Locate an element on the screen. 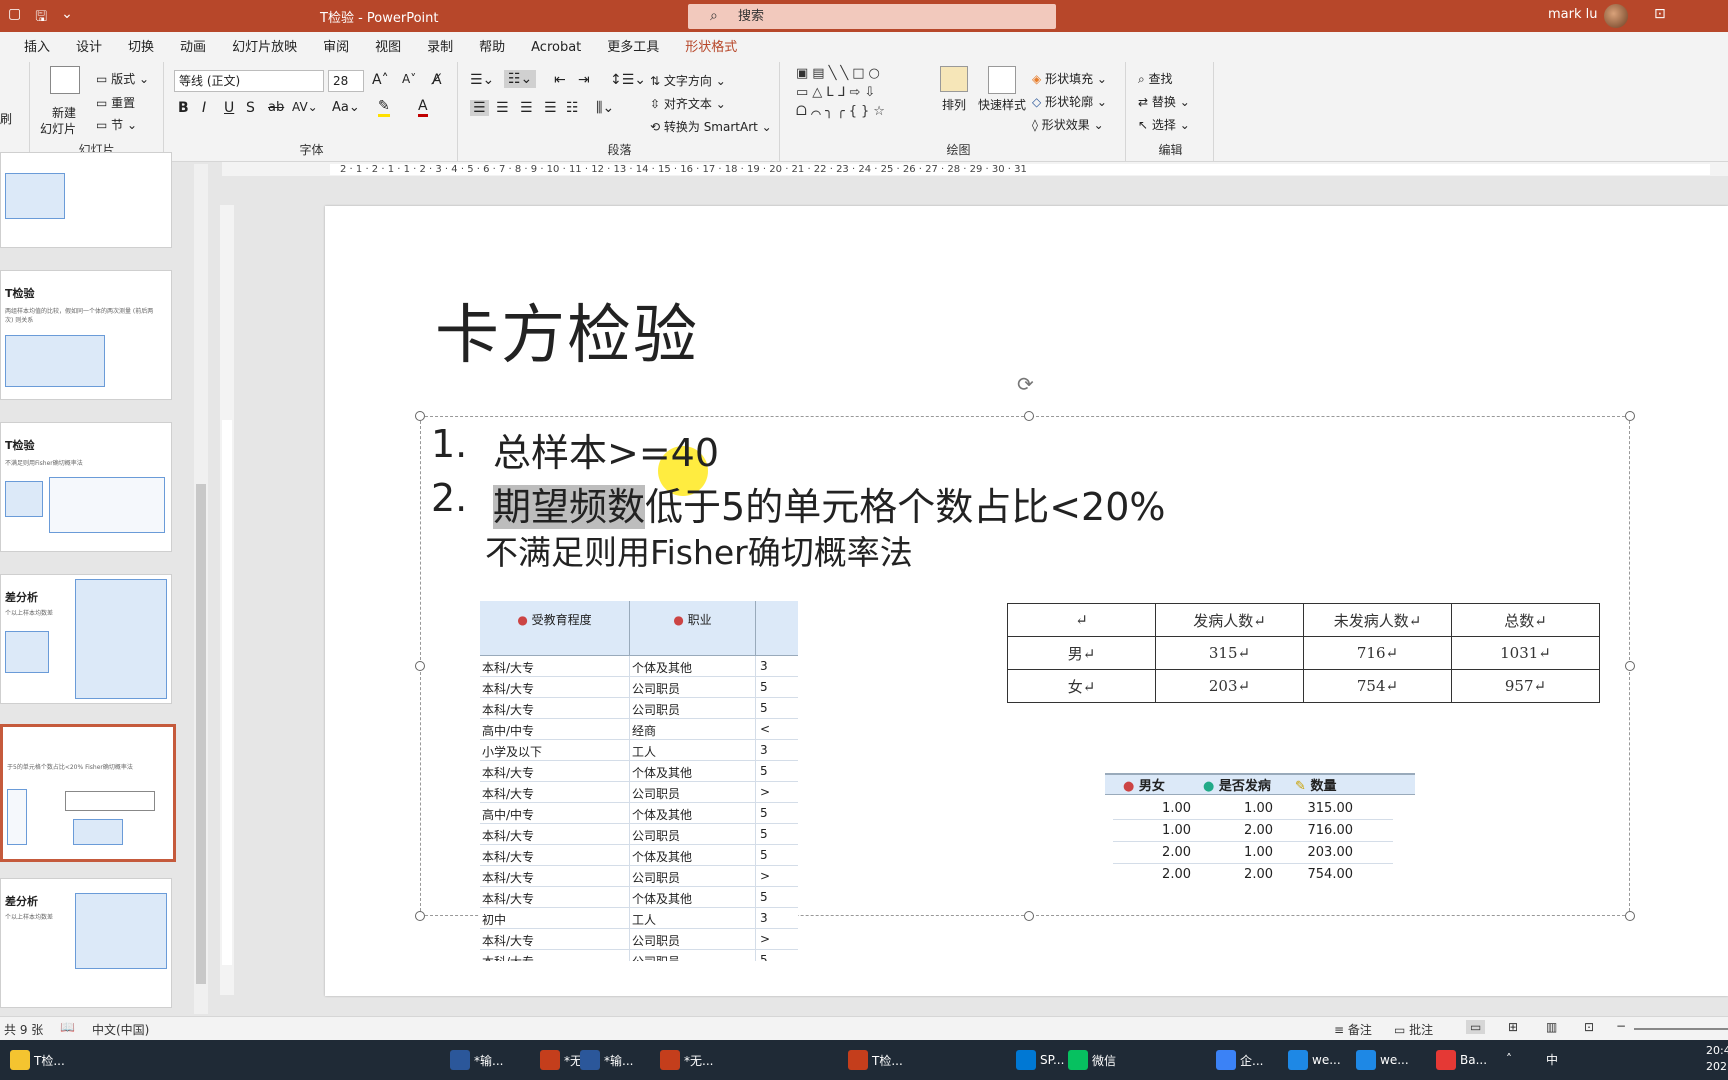  tab-animations: 动画 is located at coordinates (193, 47).